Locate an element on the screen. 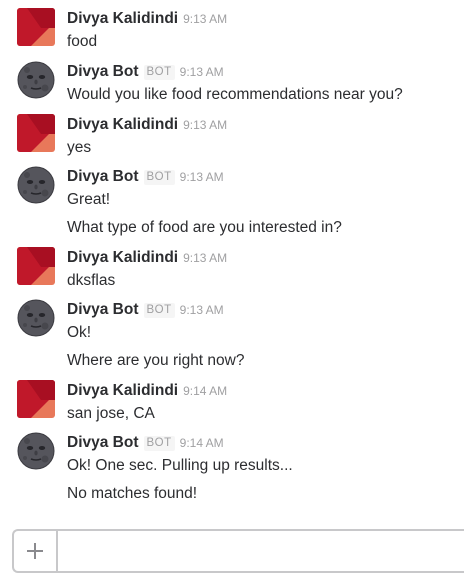  message-header: Divya Bot BOT 9:14 AM is located at coordinates (145, 443).